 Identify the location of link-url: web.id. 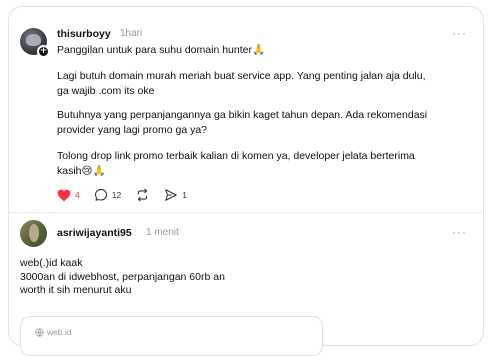
(53, 332).